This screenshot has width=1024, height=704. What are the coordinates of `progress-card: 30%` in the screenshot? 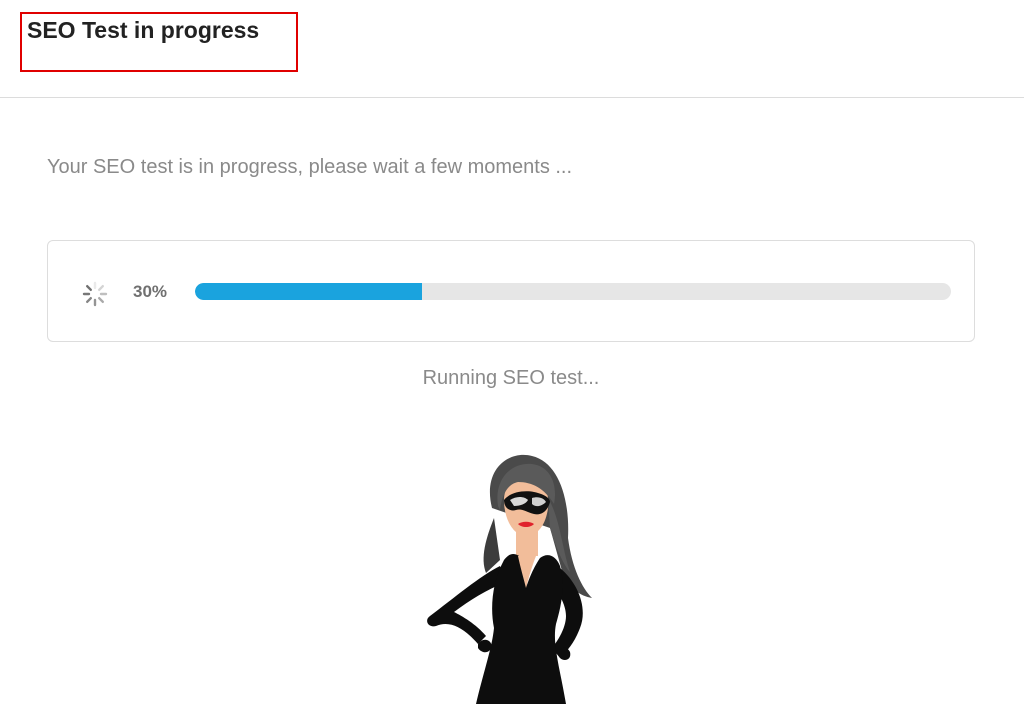 It's located at (511, 291).